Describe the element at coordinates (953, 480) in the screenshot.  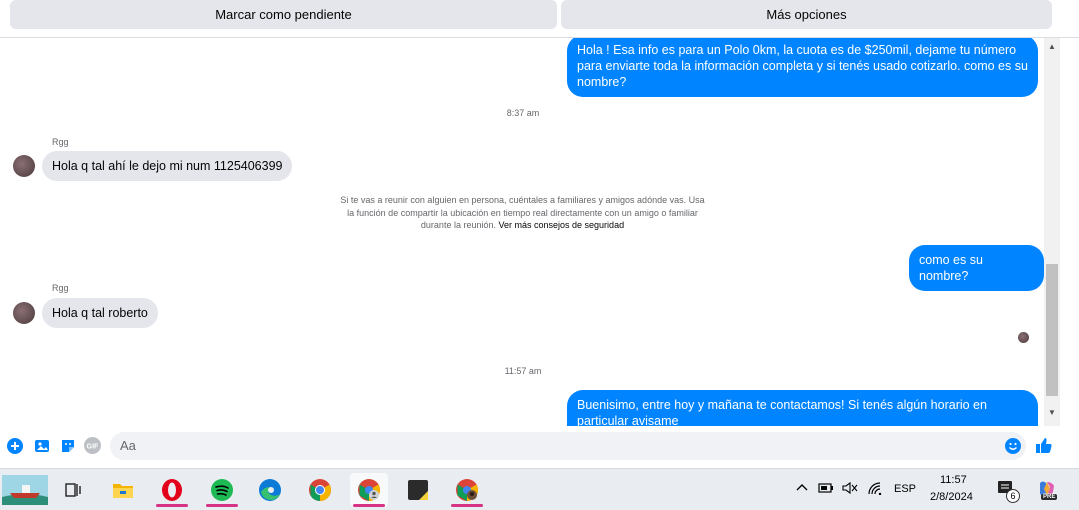
I see `clock-time: 11:57` at that location.